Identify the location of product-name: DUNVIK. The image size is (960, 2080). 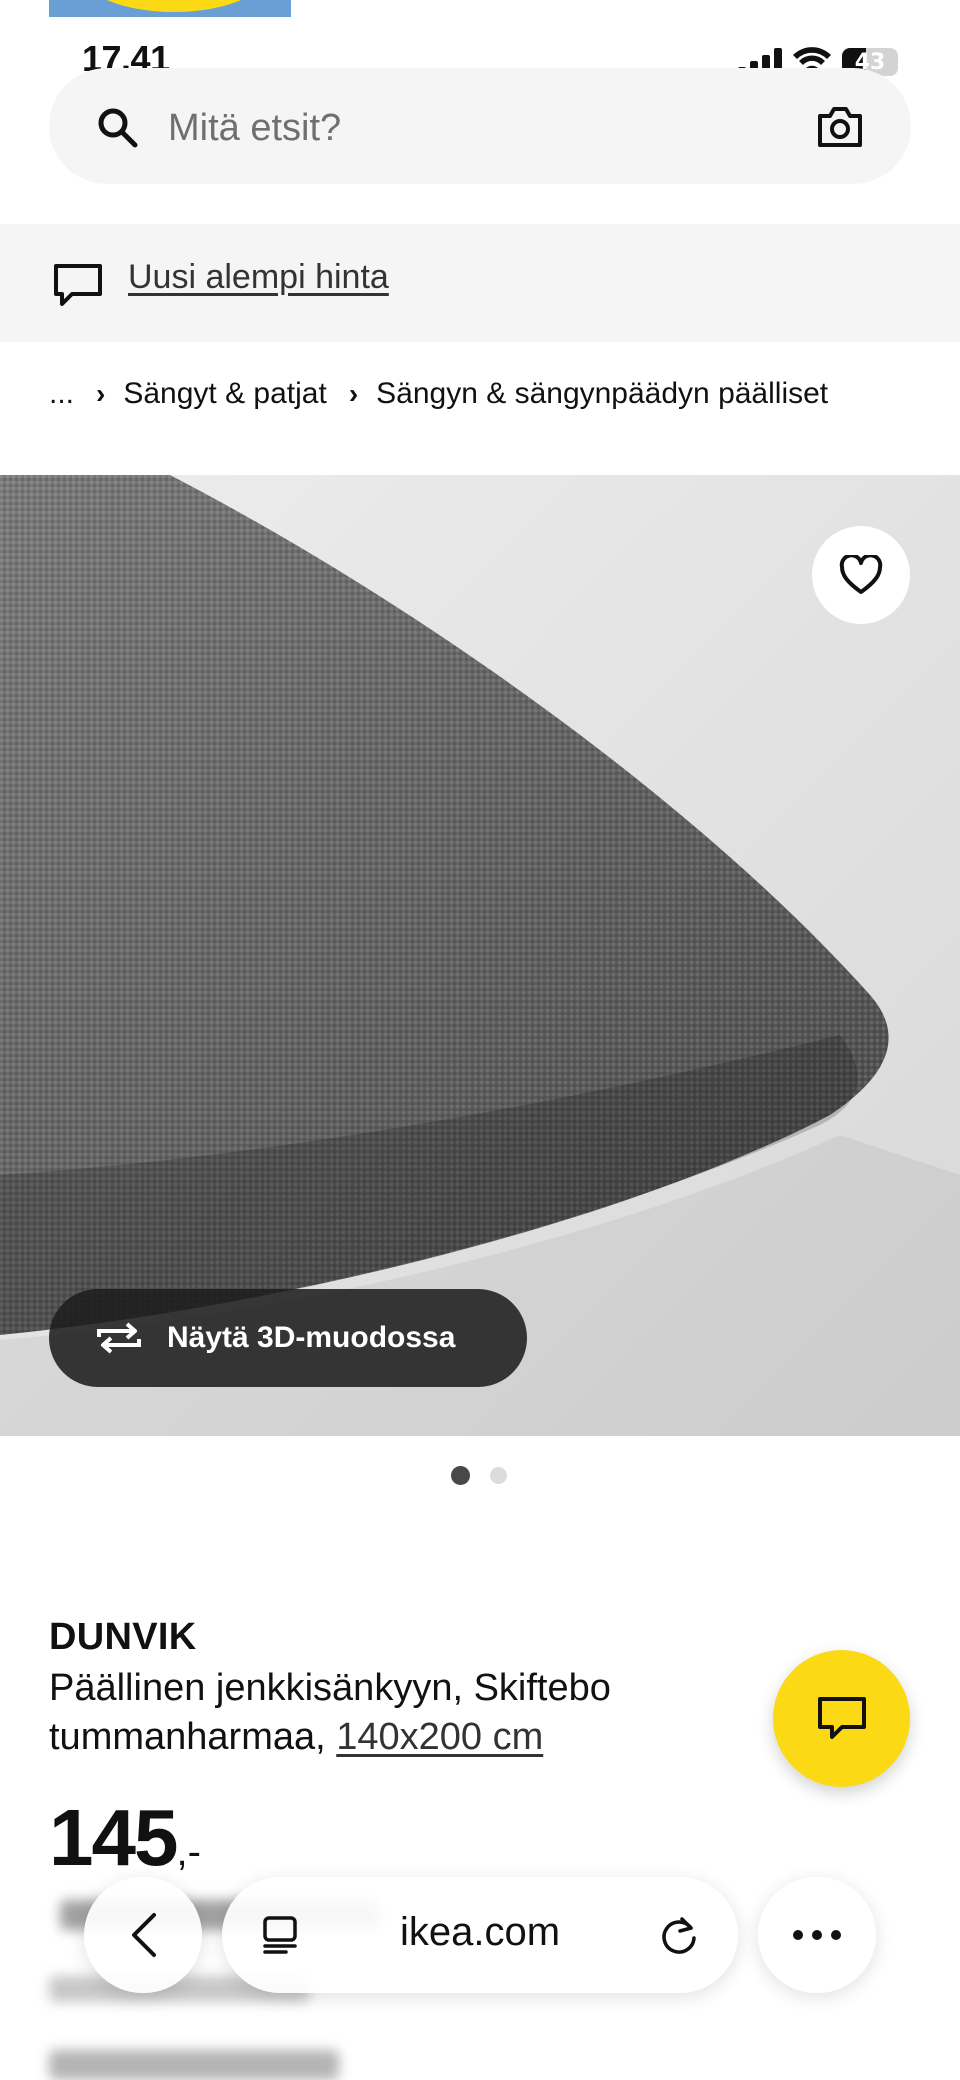
(123, 1637).